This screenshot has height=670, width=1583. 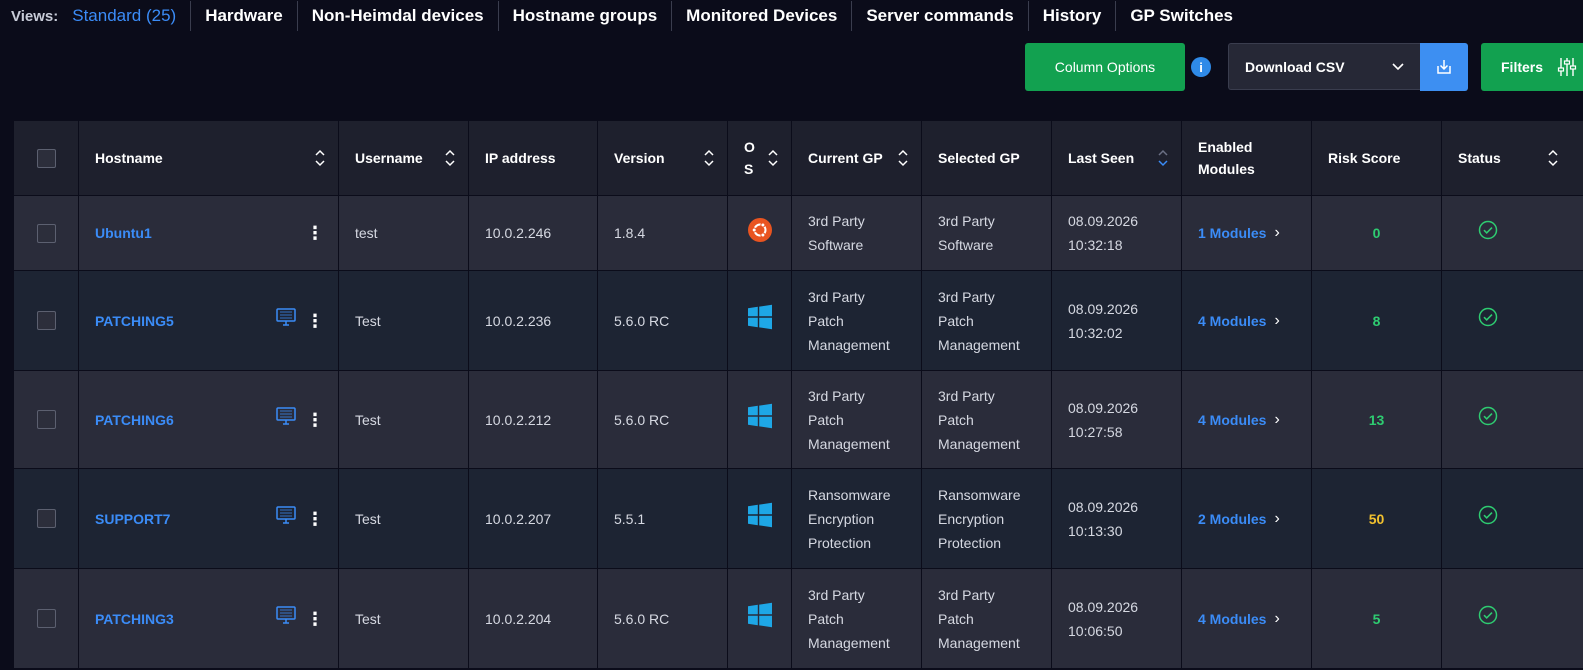 What do you see at coordinates (662, 233) in the screenshot?
I see `version-cell: 1.8.4` at bounding box center [662, 233].